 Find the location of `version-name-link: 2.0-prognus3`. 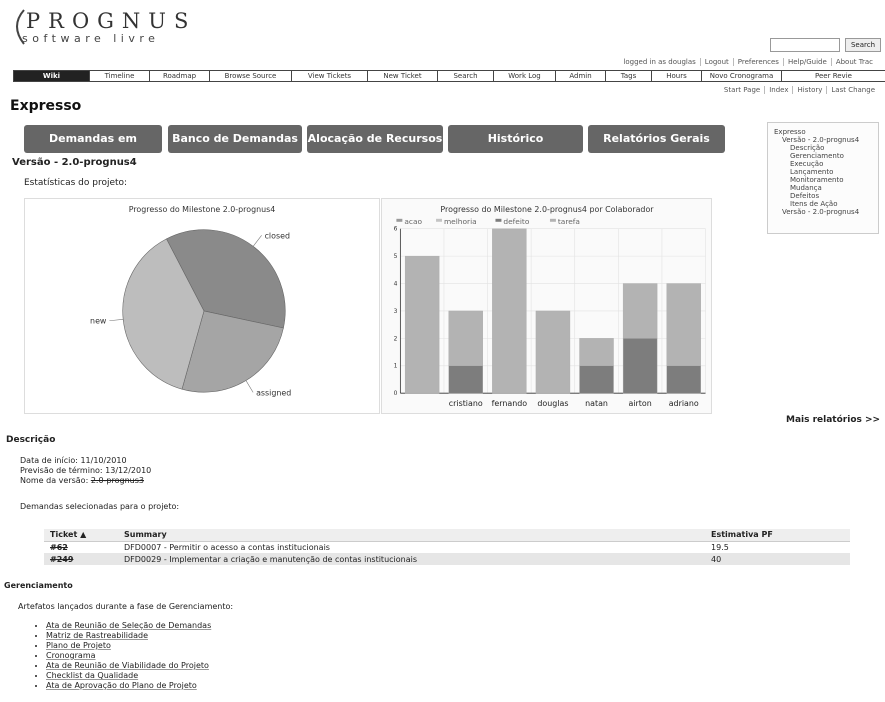

version-name-link: 2.0-prognus3 is located at coordinates (117, 480).